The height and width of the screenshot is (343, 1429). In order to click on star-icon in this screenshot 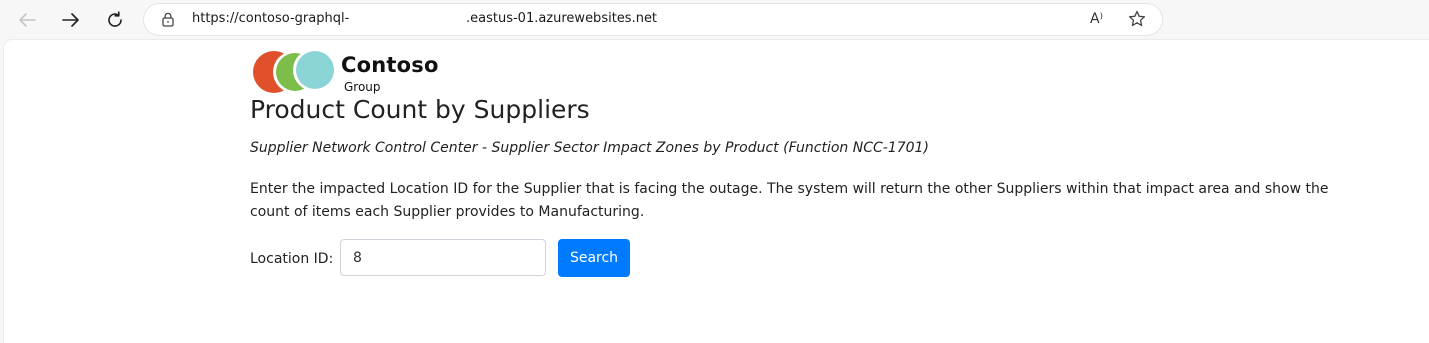, I will do `click(1137, 19)`.